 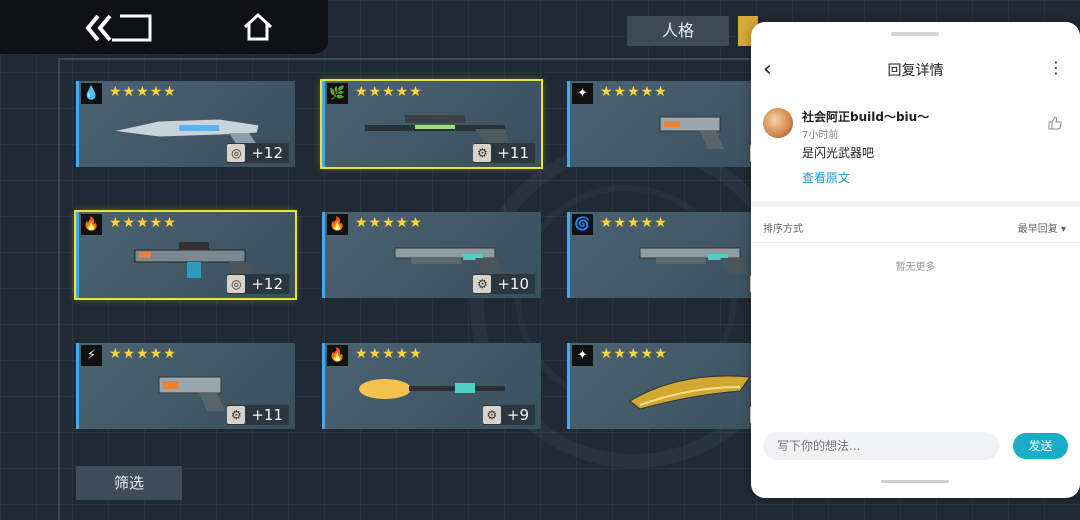 I want to click on refine-level: ⚙ +10, so click(x=504, y=284).